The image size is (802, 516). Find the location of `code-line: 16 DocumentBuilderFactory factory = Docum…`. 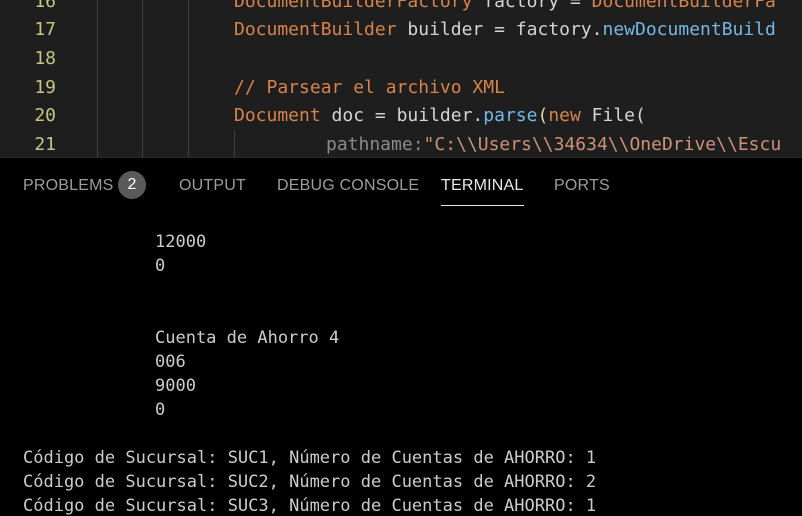

code-line: 16 DocumentBuilderFactory factory = Docum… is located at coordinates (401, 8).